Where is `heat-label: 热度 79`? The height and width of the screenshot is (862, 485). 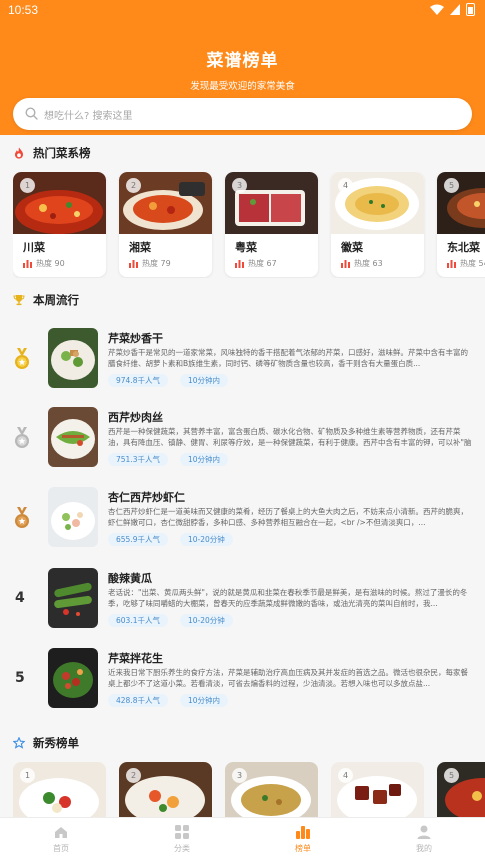
heat-label: 热度 79 is located at coordinates (150, 263).